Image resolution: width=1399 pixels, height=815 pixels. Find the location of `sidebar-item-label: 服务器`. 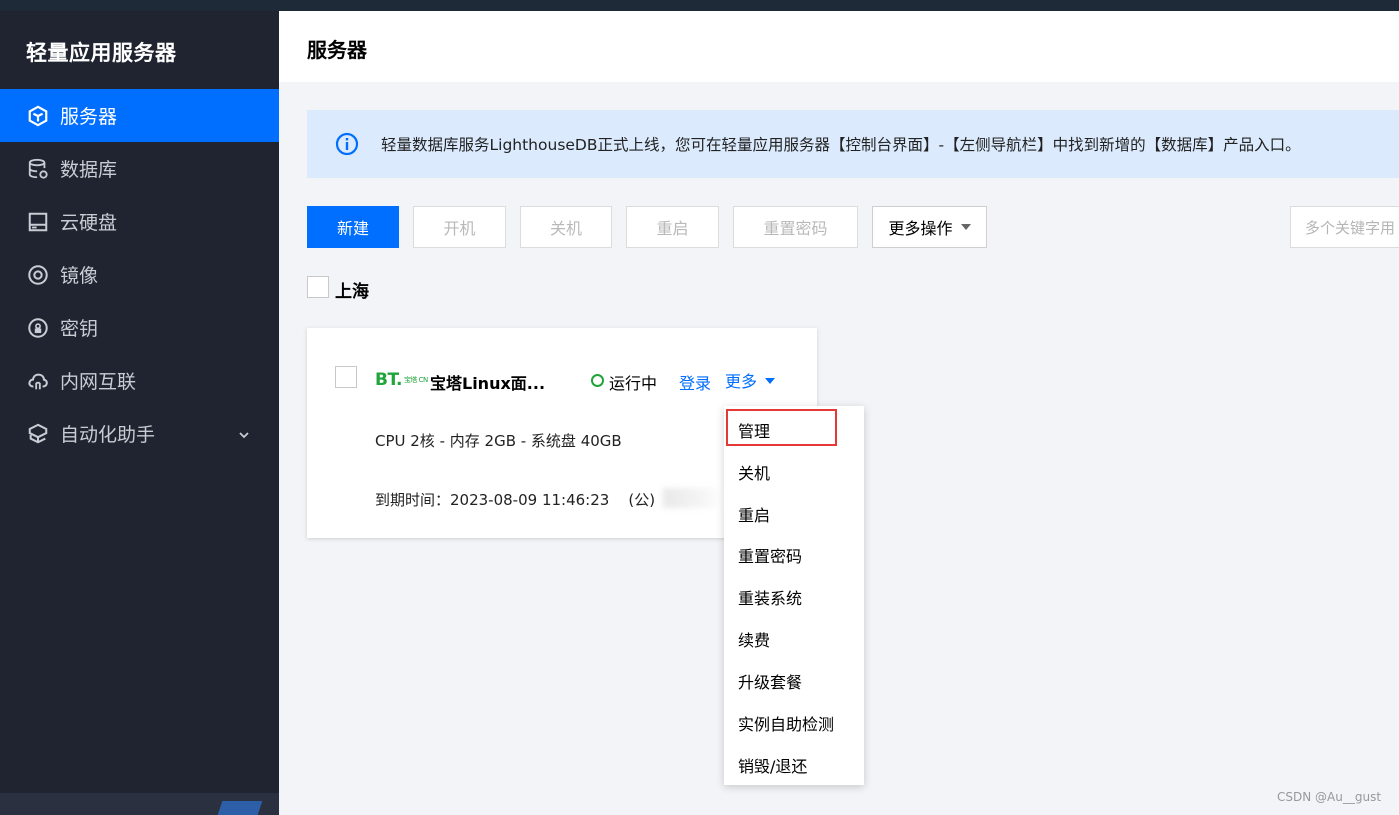

sidebar-item-label: 服务器 is located at coordinates (89, 117).